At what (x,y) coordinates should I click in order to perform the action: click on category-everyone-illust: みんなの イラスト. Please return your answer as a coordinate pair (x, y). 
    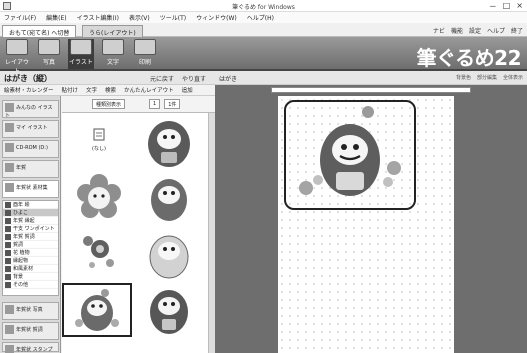
    Looking at the image, I should click on (30, 109).